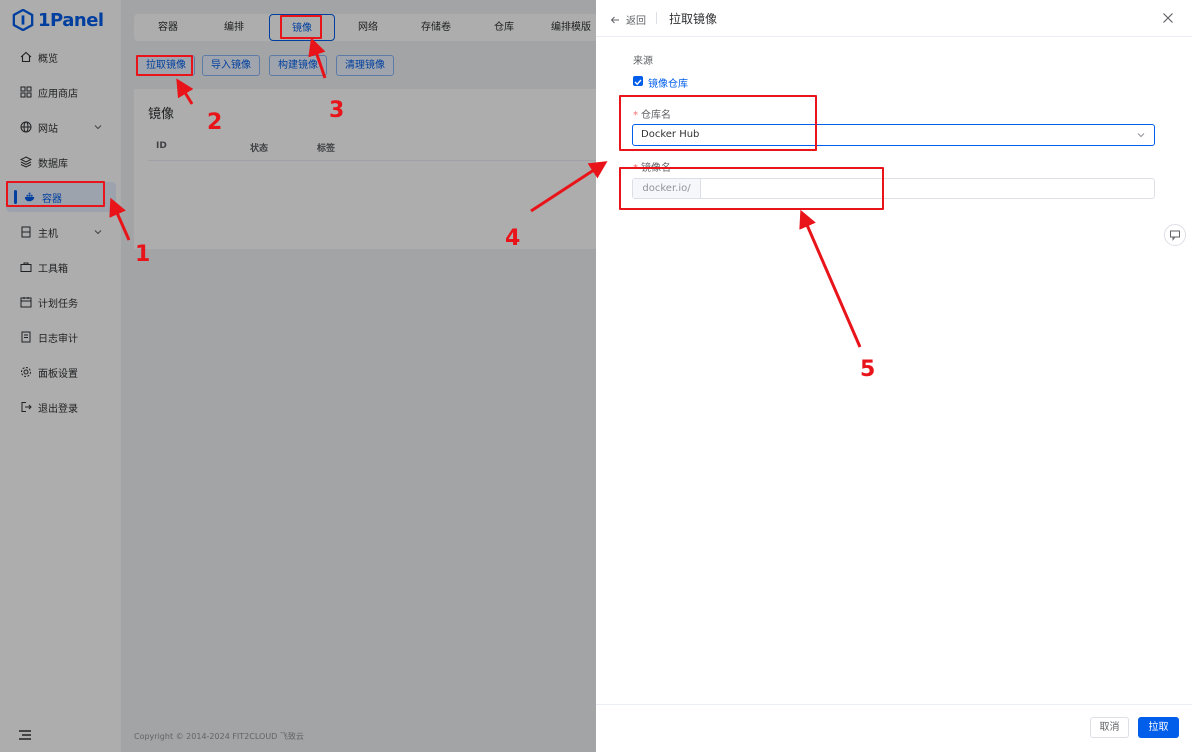 The image size is (1192, 752). What do you see at coordinates (337, 110) in the screenshot?
I see `annotation-number-3: 3` at bounding box center [337, 110].